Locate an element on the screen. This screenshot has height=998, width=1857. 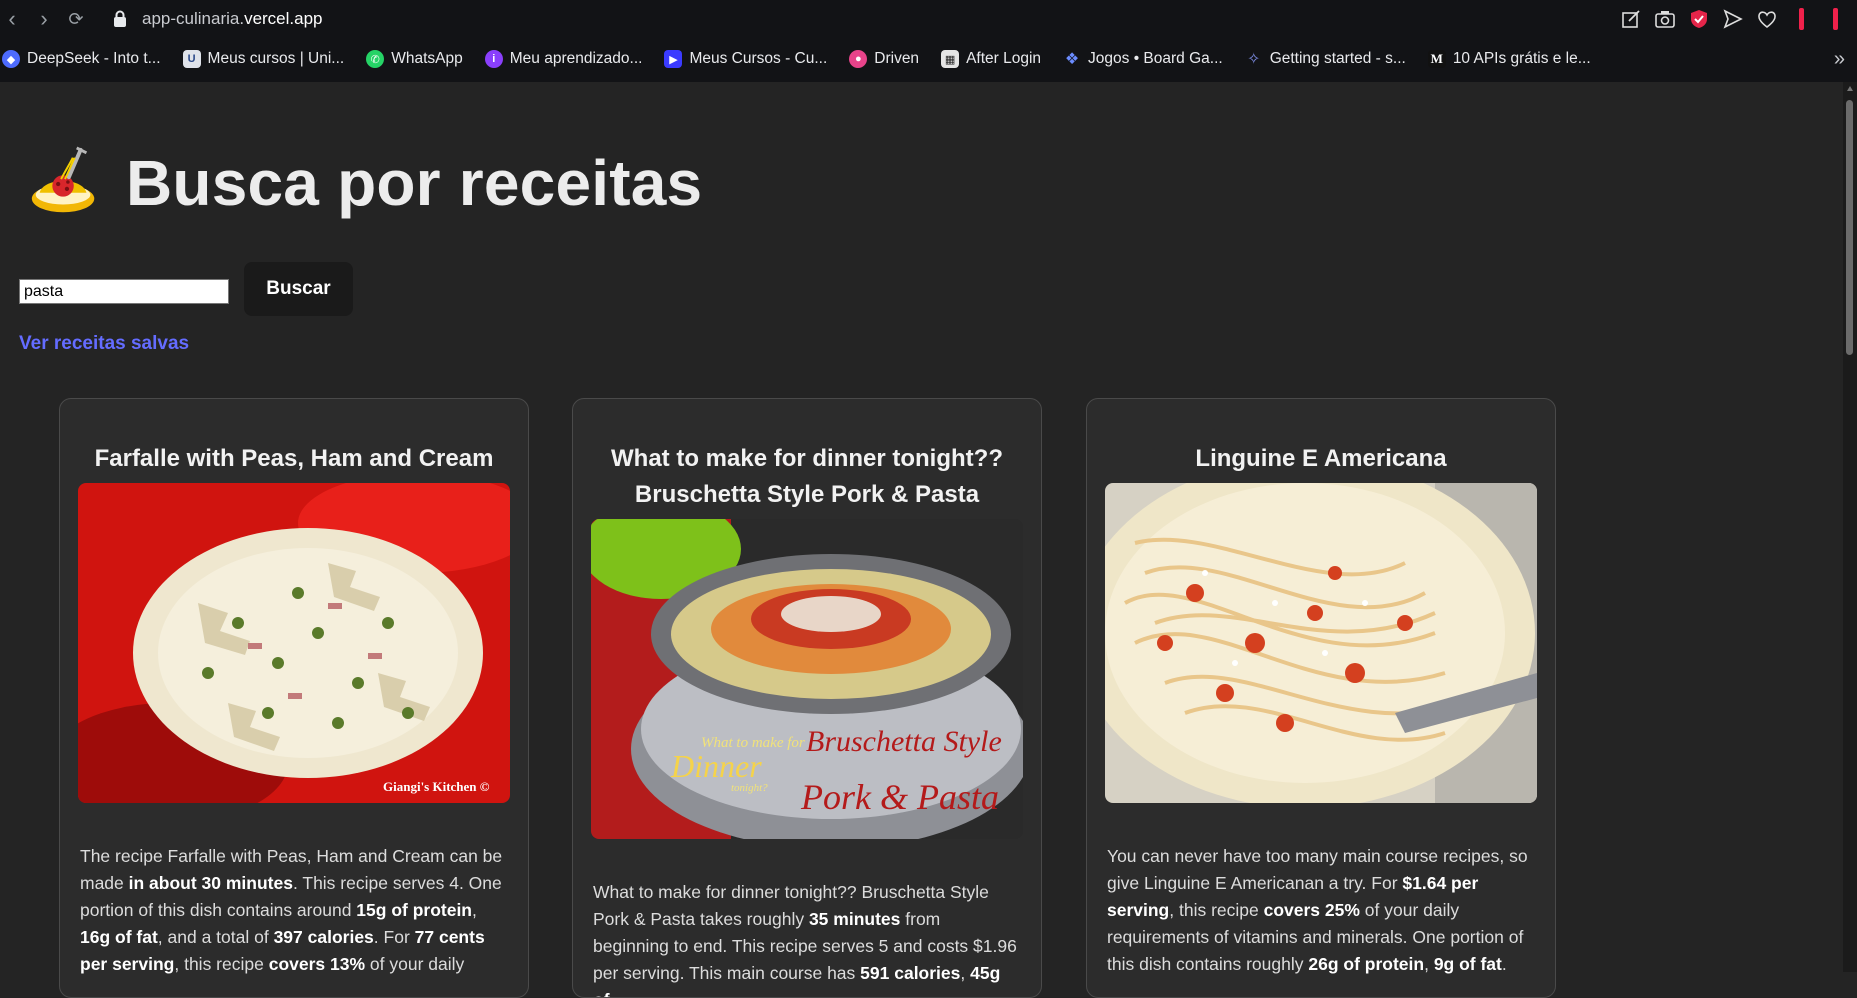
recipe-image is located at coordinates (1321, 643).